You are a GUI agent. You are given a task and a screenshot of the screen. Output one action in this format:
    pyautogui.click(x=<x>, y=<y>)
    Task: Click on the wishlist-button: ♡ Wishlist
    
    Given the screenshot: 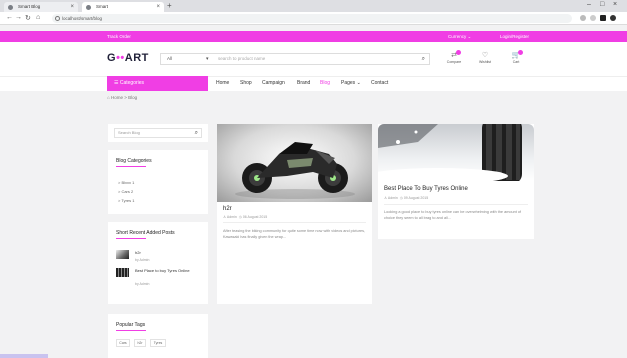 What is the action you would take?
    pyautogui.click(x=485, y=58)
    